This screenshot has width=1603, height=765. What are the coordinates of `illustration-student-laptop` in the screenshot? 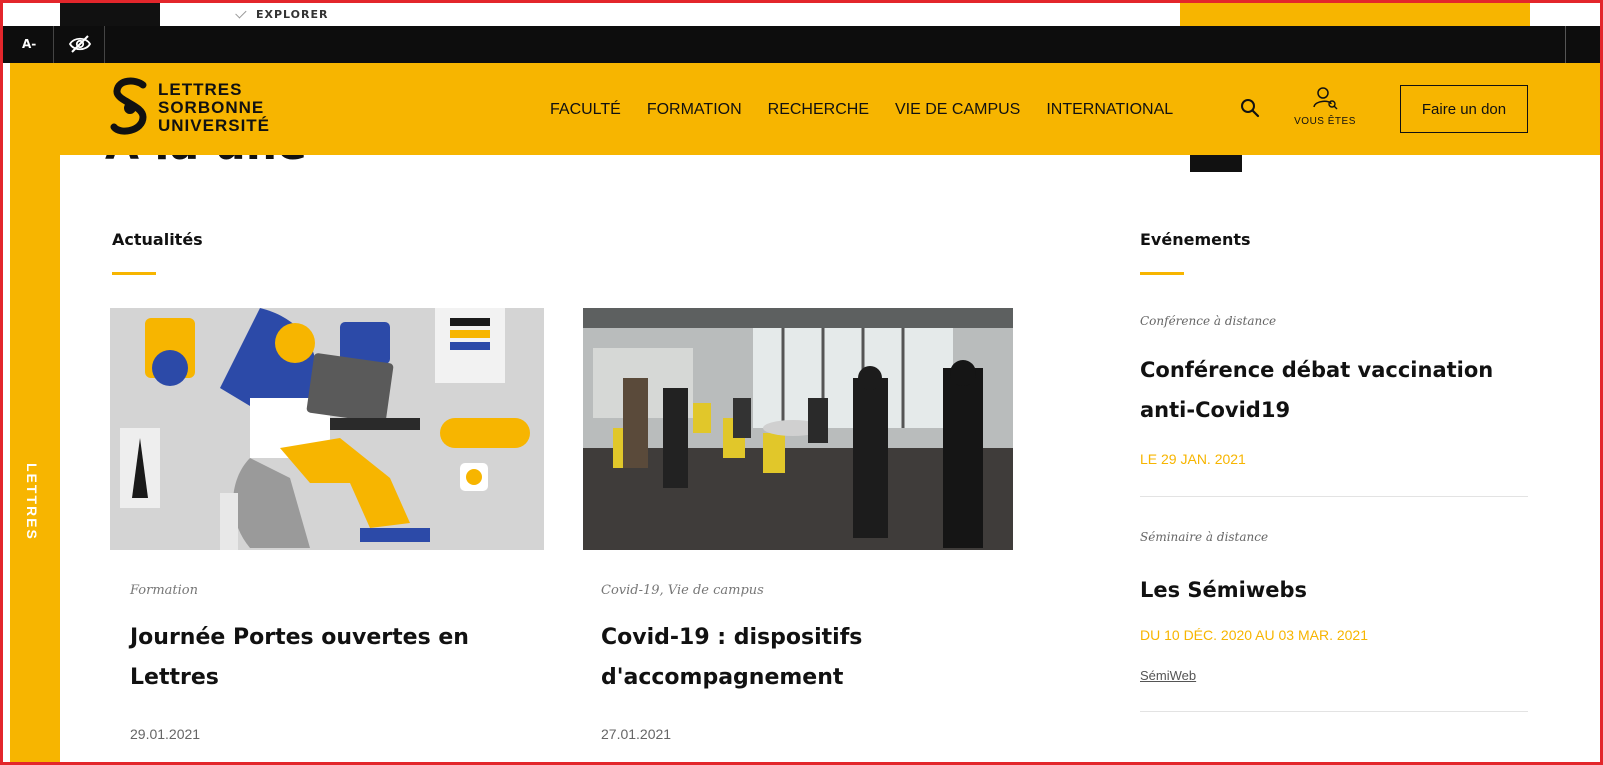 It's located at (327, 429).